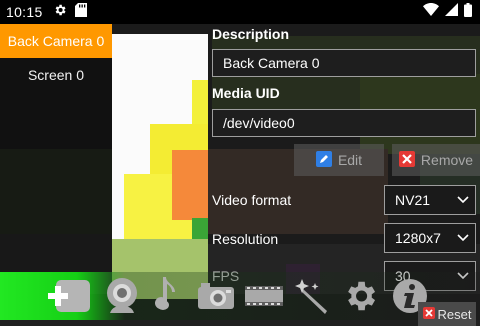 This screenshot has height=326, width=480. Describe the element at coordinates (451, 12) in the screenshot. I see `signal-icon` at that location.